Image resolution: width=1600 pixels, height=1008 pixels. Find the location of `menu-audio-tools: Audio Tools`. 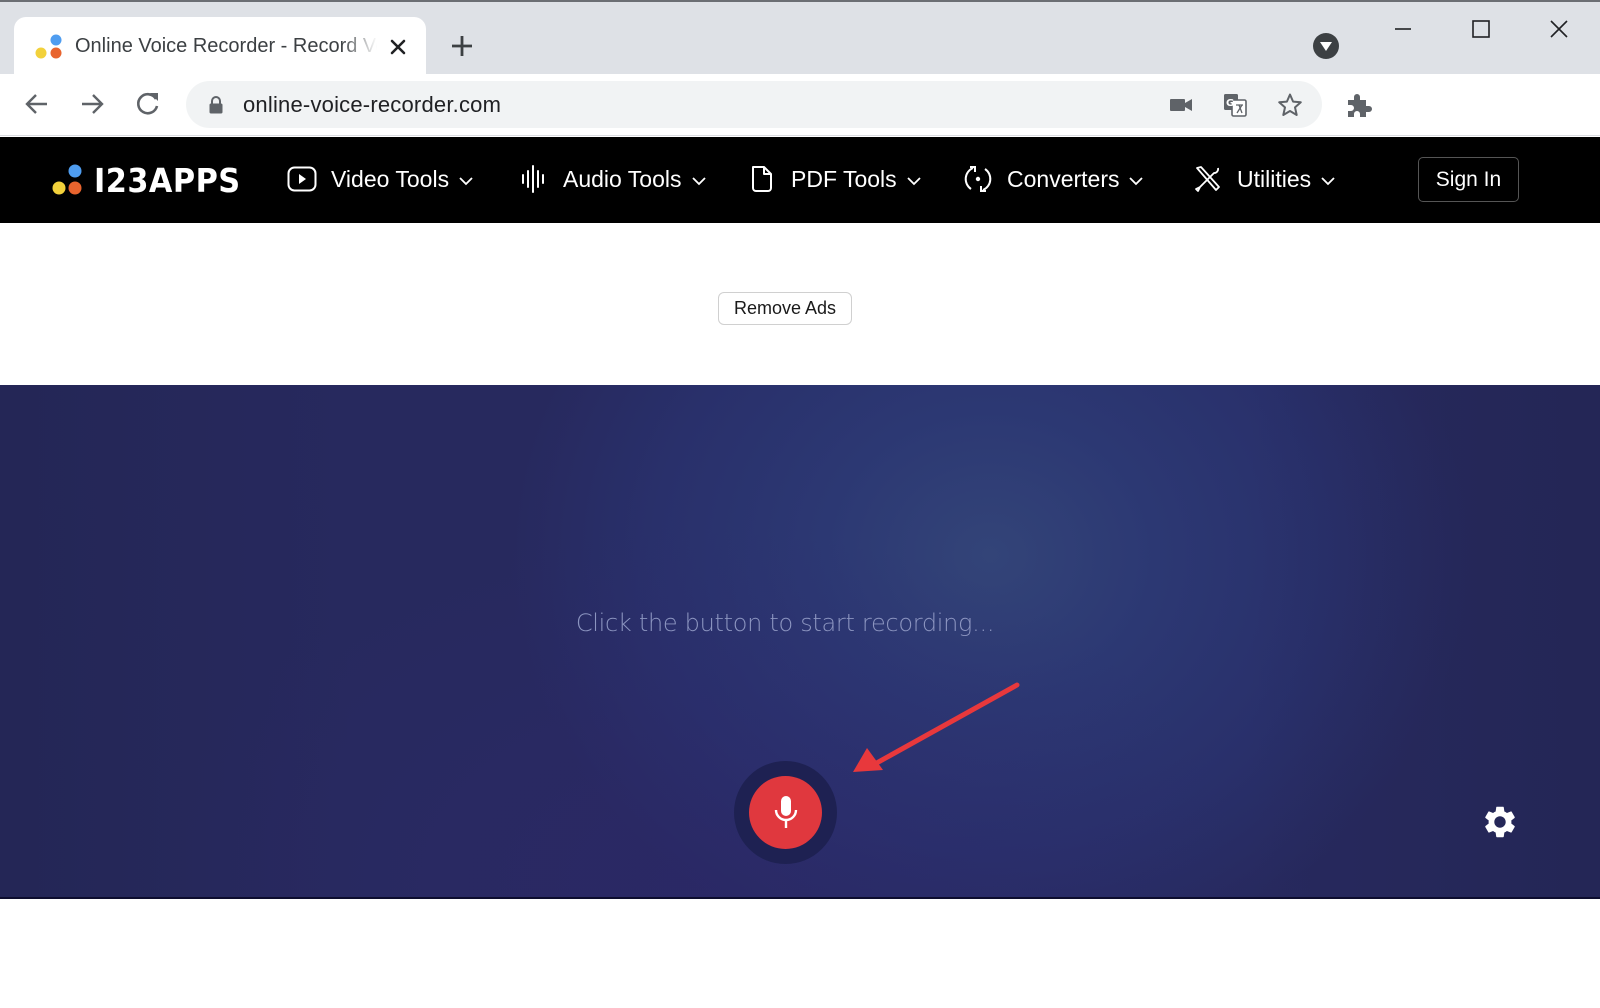

menu-audio-tools: Audio Tools is located at coordinates (612, 179).